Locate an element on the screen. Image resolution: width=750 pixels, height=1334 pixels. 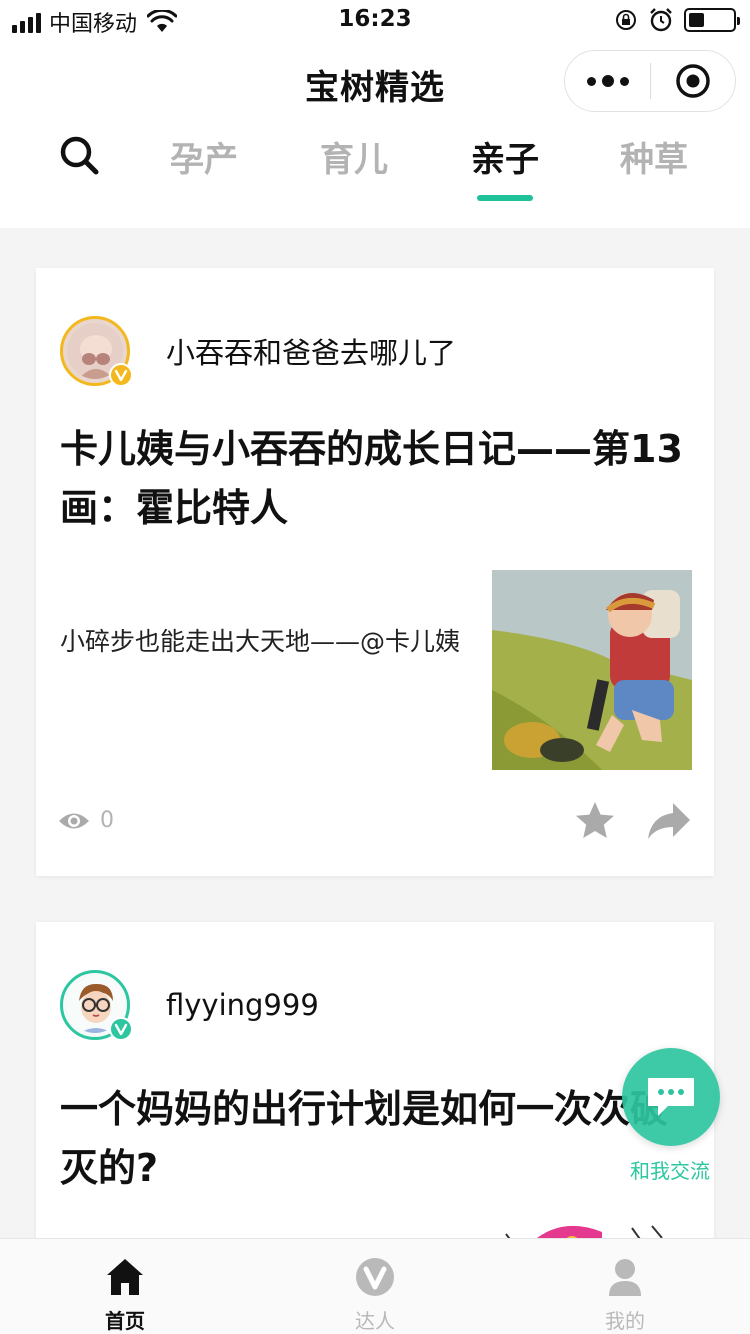
author-name: flyying999 is located at coordinates (242, 1005).